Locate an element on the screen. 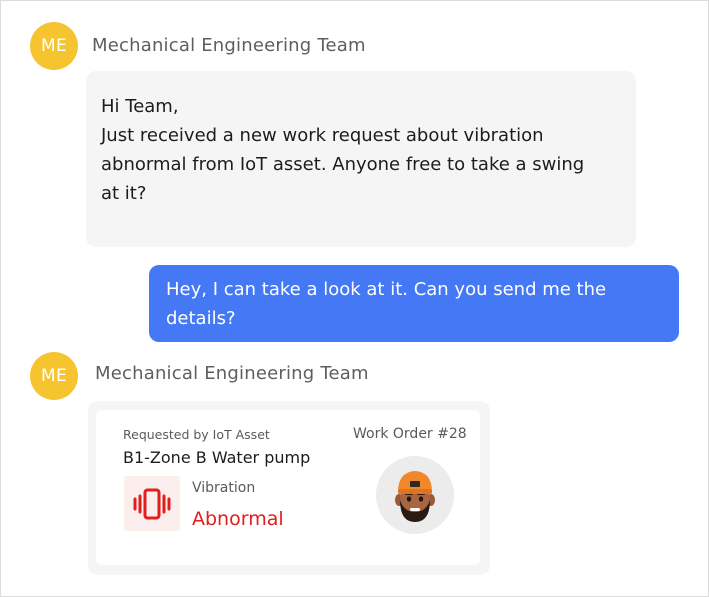 This screenshot has height=597, width=709. assignee-avatar is located at coordinates (415, 495).